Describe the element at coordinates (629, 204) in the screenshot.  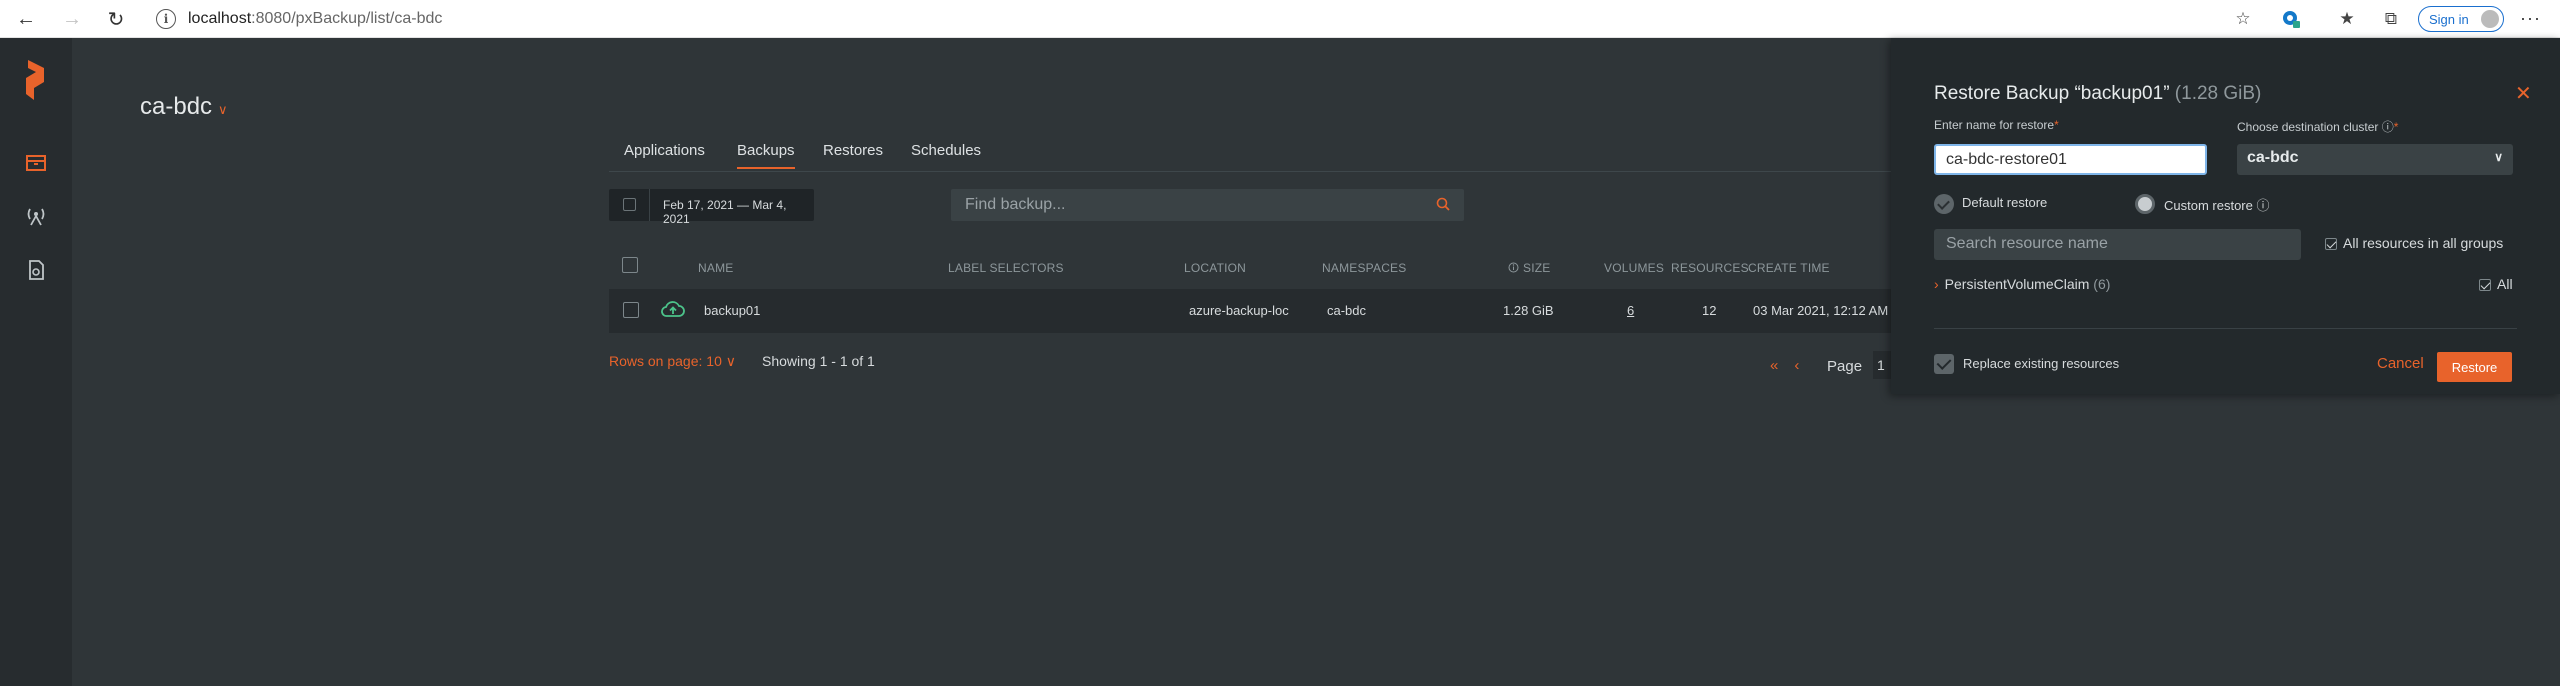
I see `calendar-icon` at that location.